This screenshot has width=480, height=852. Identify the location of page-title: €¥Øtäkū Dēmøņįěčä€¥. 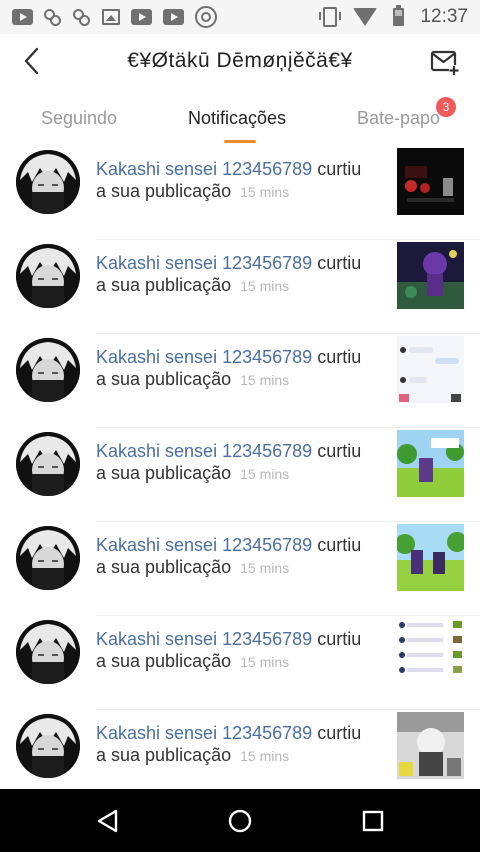
(240, 60).